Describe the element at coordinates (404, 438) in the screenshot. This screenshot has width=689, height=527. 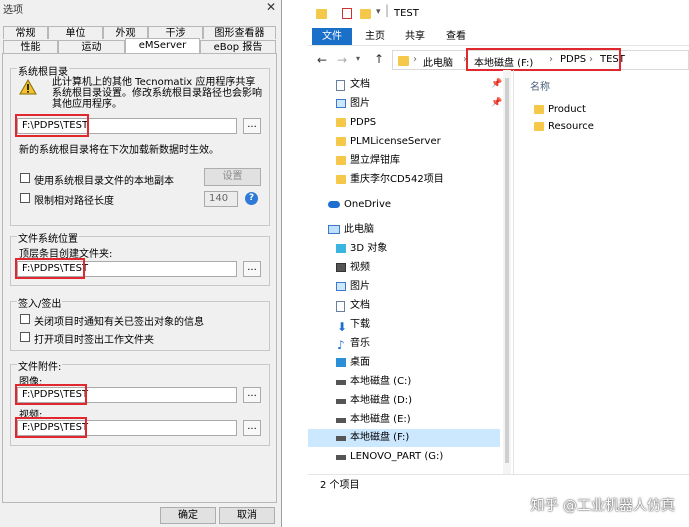
I see `nav-item-drive-f: 本地磁盘 (F:)` at that location.